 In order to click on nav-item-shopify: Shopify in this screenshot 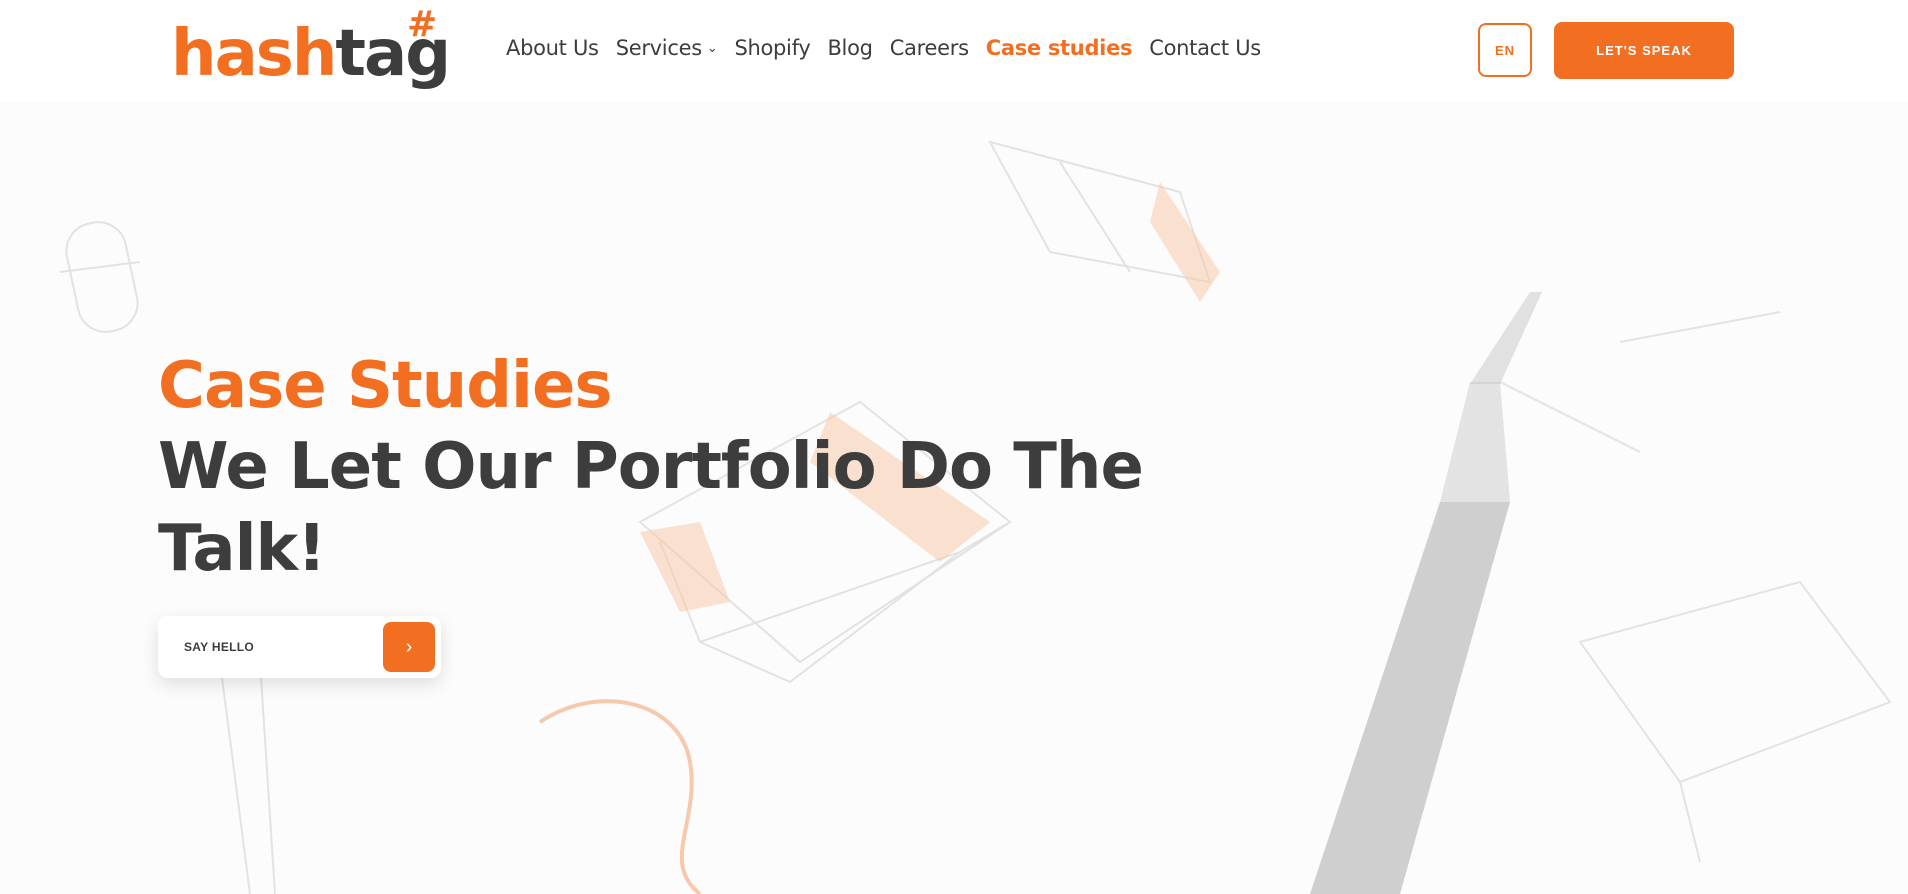, I will do `click(772, 48)`.